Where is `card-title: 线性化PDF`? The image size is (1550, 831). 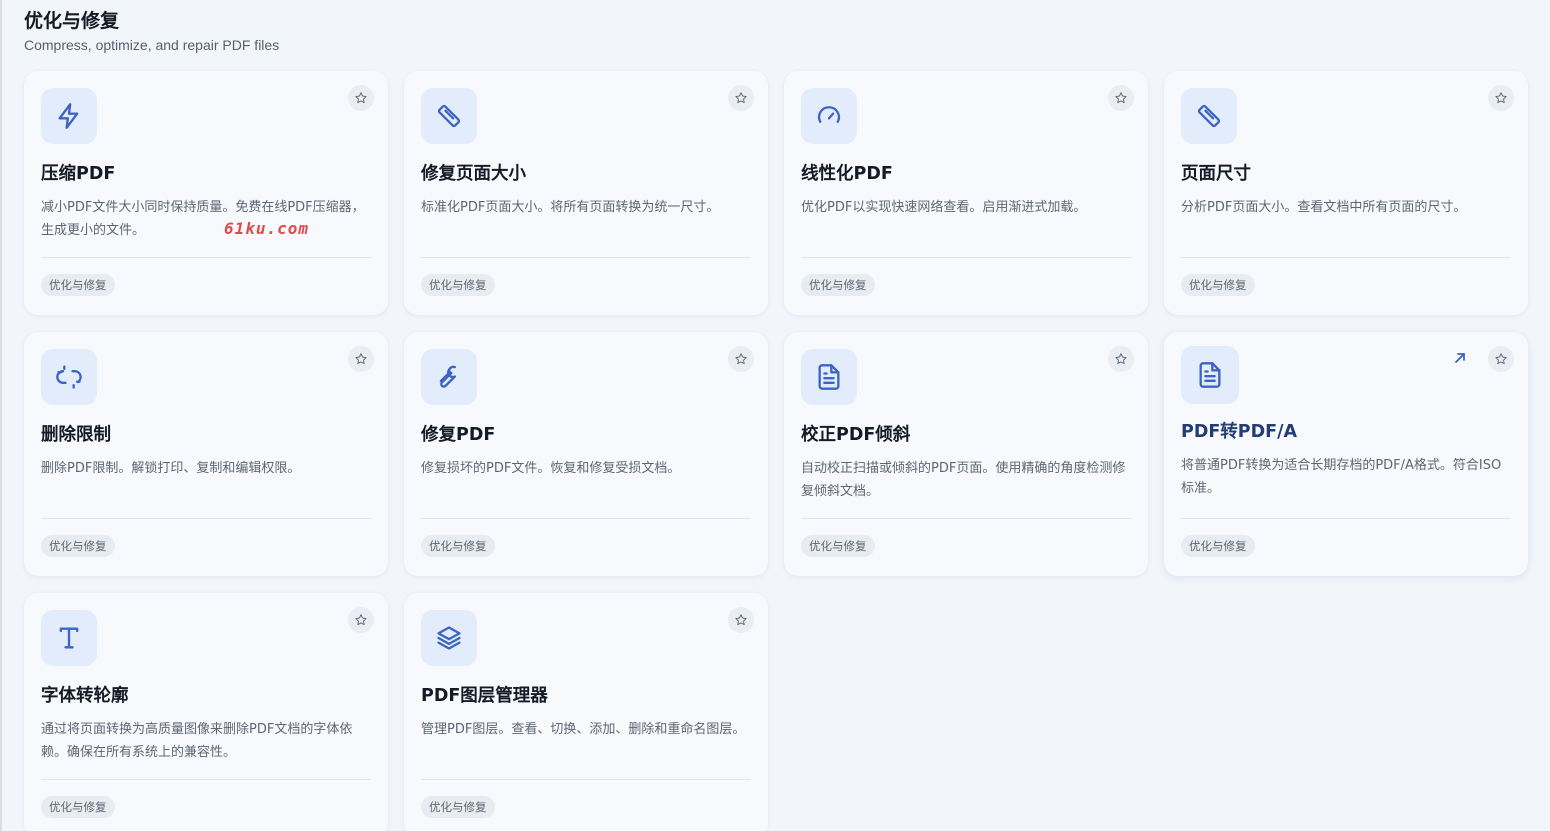 card-title: 线性化PDF is located at coordinates (847, 174).